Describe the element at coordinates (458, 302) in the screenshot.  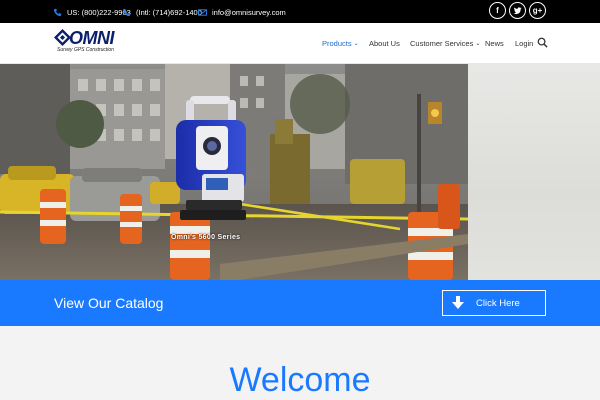
I see `arrow-down-icon` at that location.